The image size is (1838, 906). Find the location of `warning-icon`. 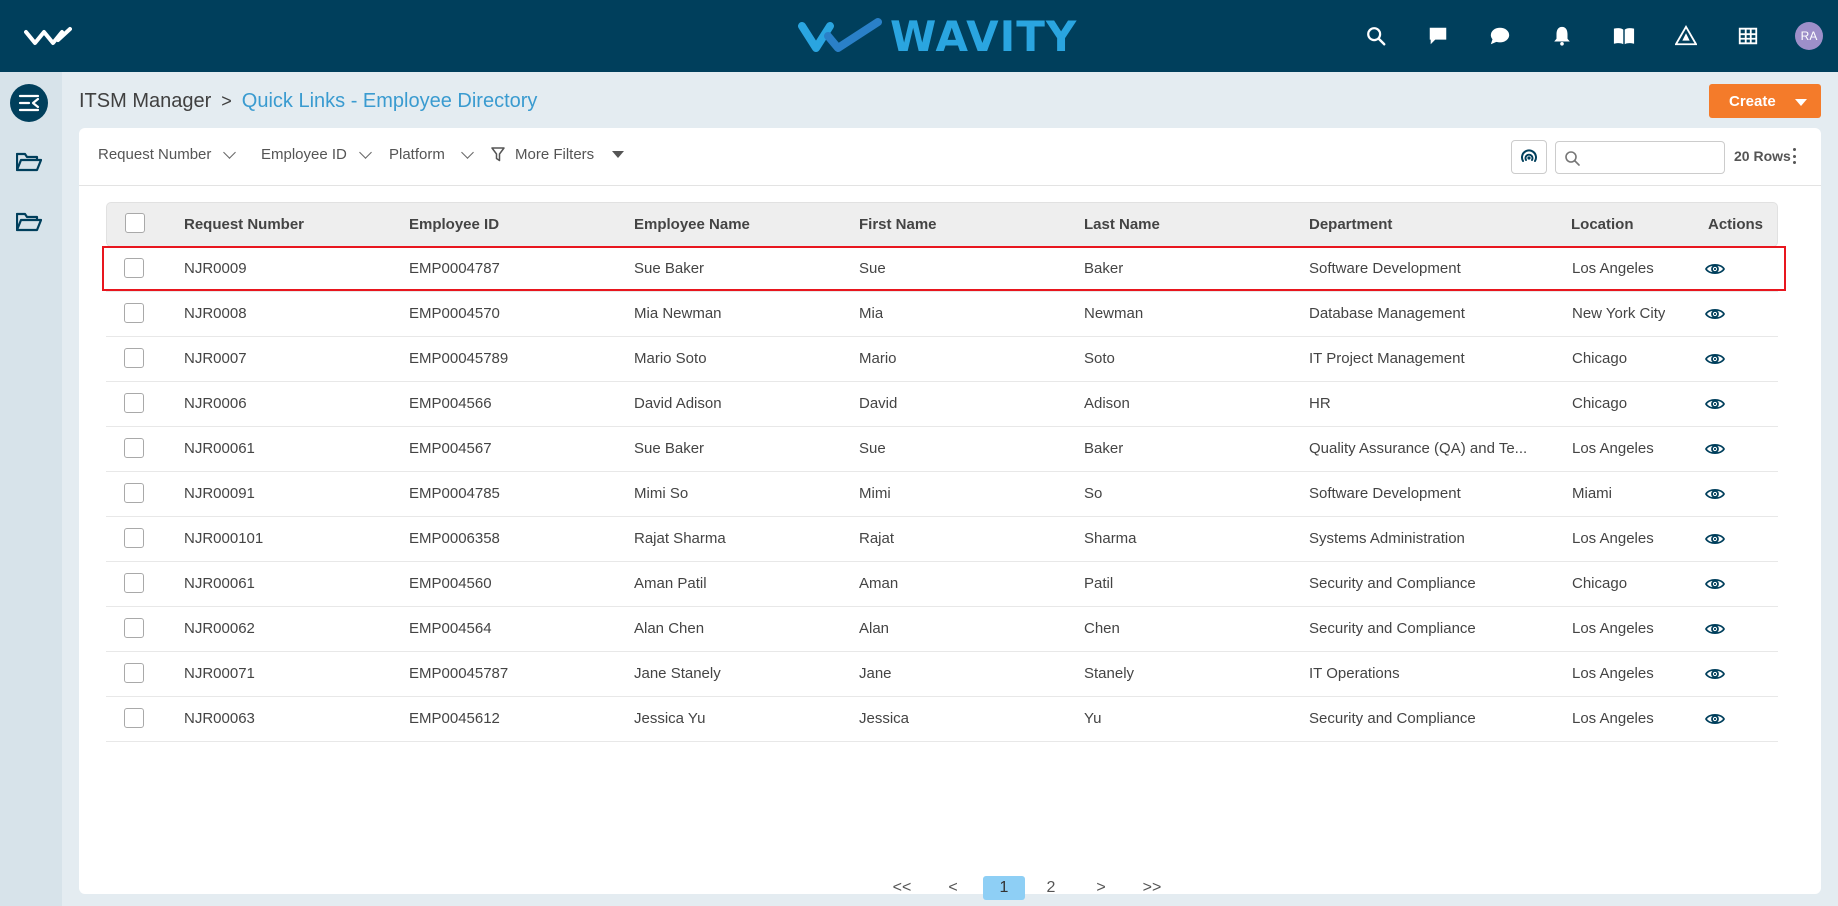

warning-icon is located at coordinates (1686, 36).